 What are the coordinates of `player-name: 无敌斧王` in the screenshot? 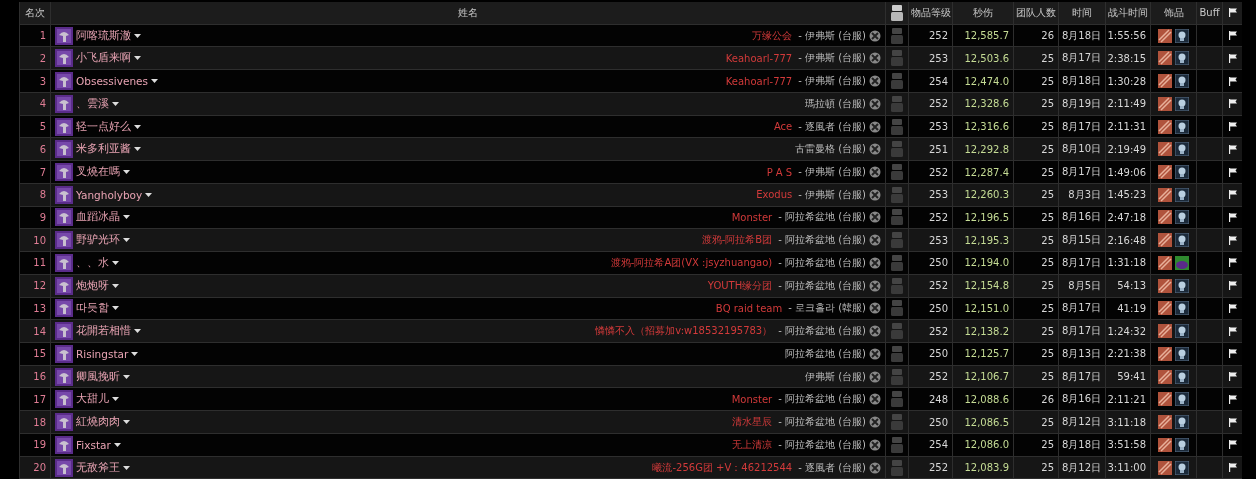 It's located at (98, 467).